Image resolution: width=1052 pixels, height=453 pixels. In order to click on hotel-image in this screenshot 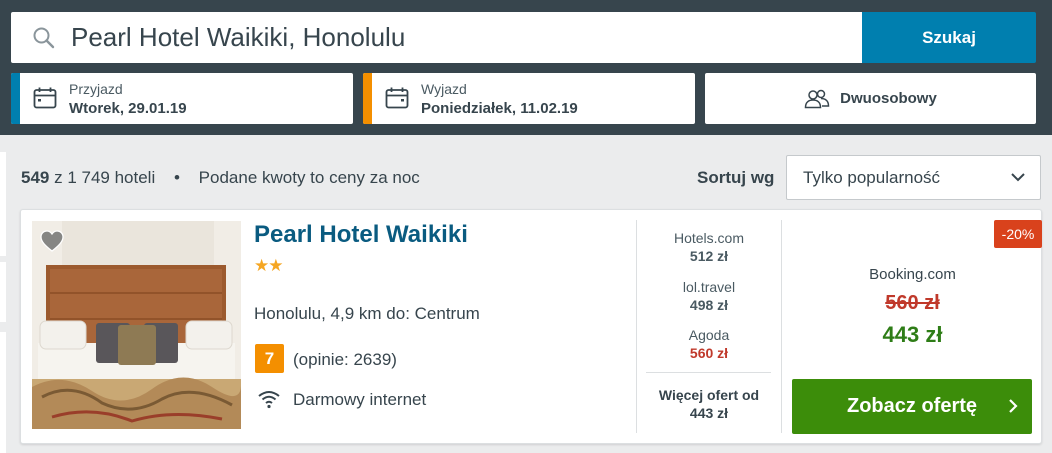, I will do `click(136, 325)`.